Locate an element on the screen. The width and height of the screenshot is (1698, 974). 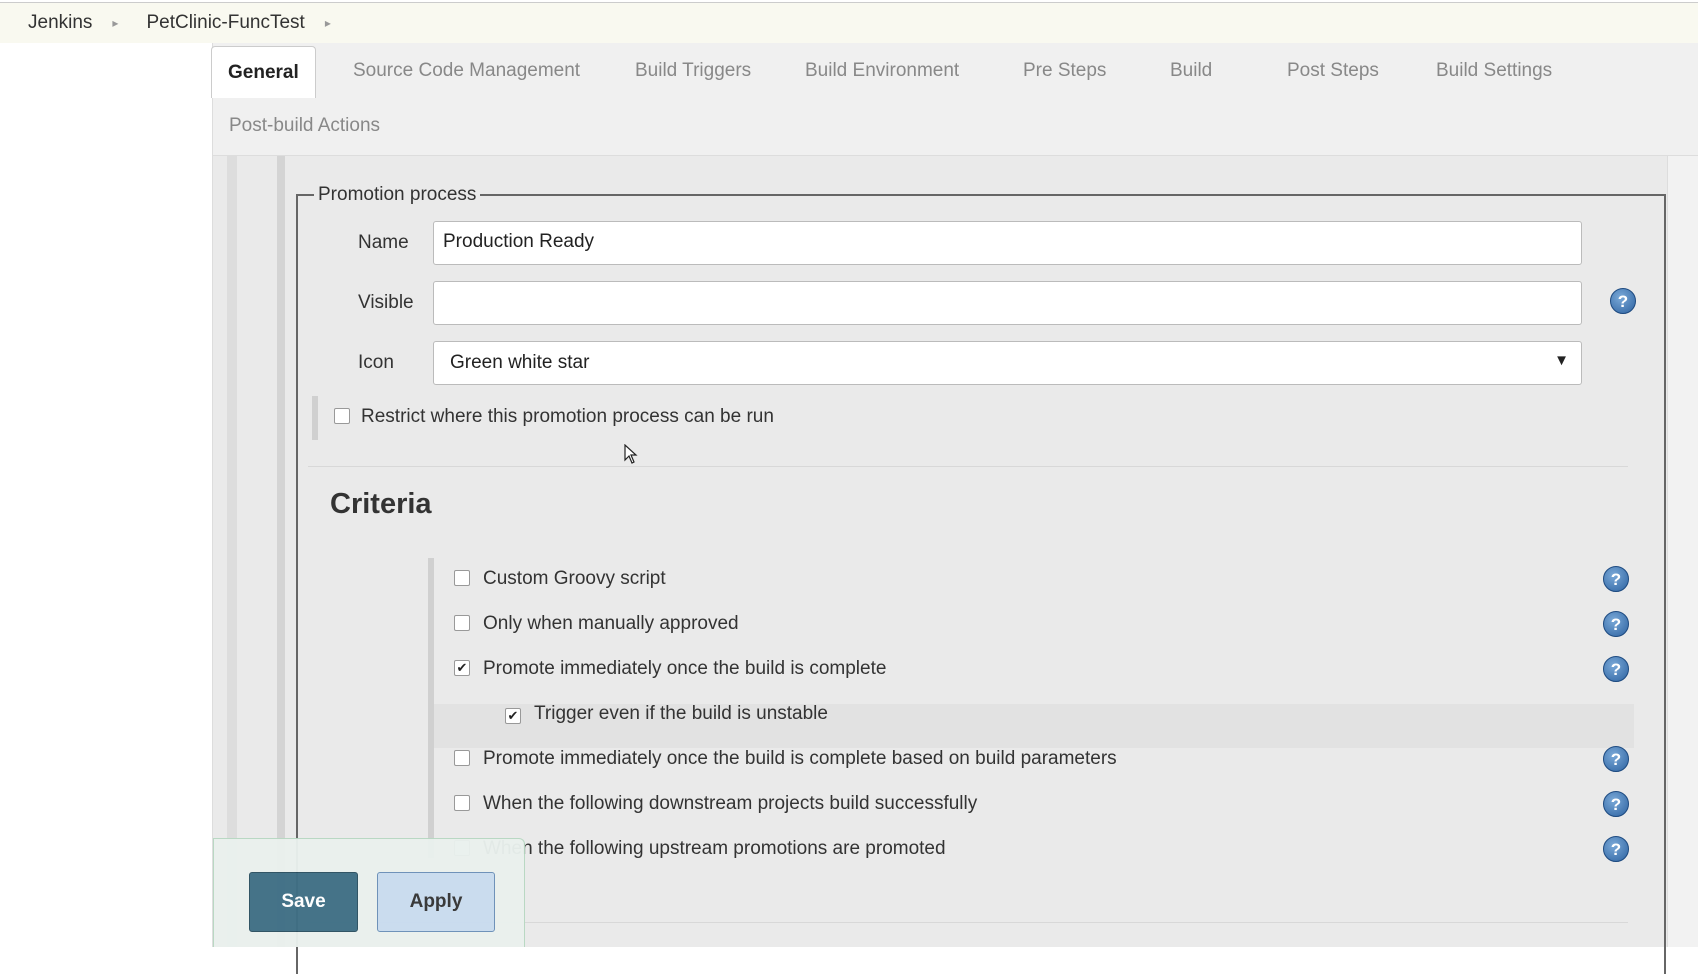
help-icon-parameters: ? is located at coordinates (1616, 759).